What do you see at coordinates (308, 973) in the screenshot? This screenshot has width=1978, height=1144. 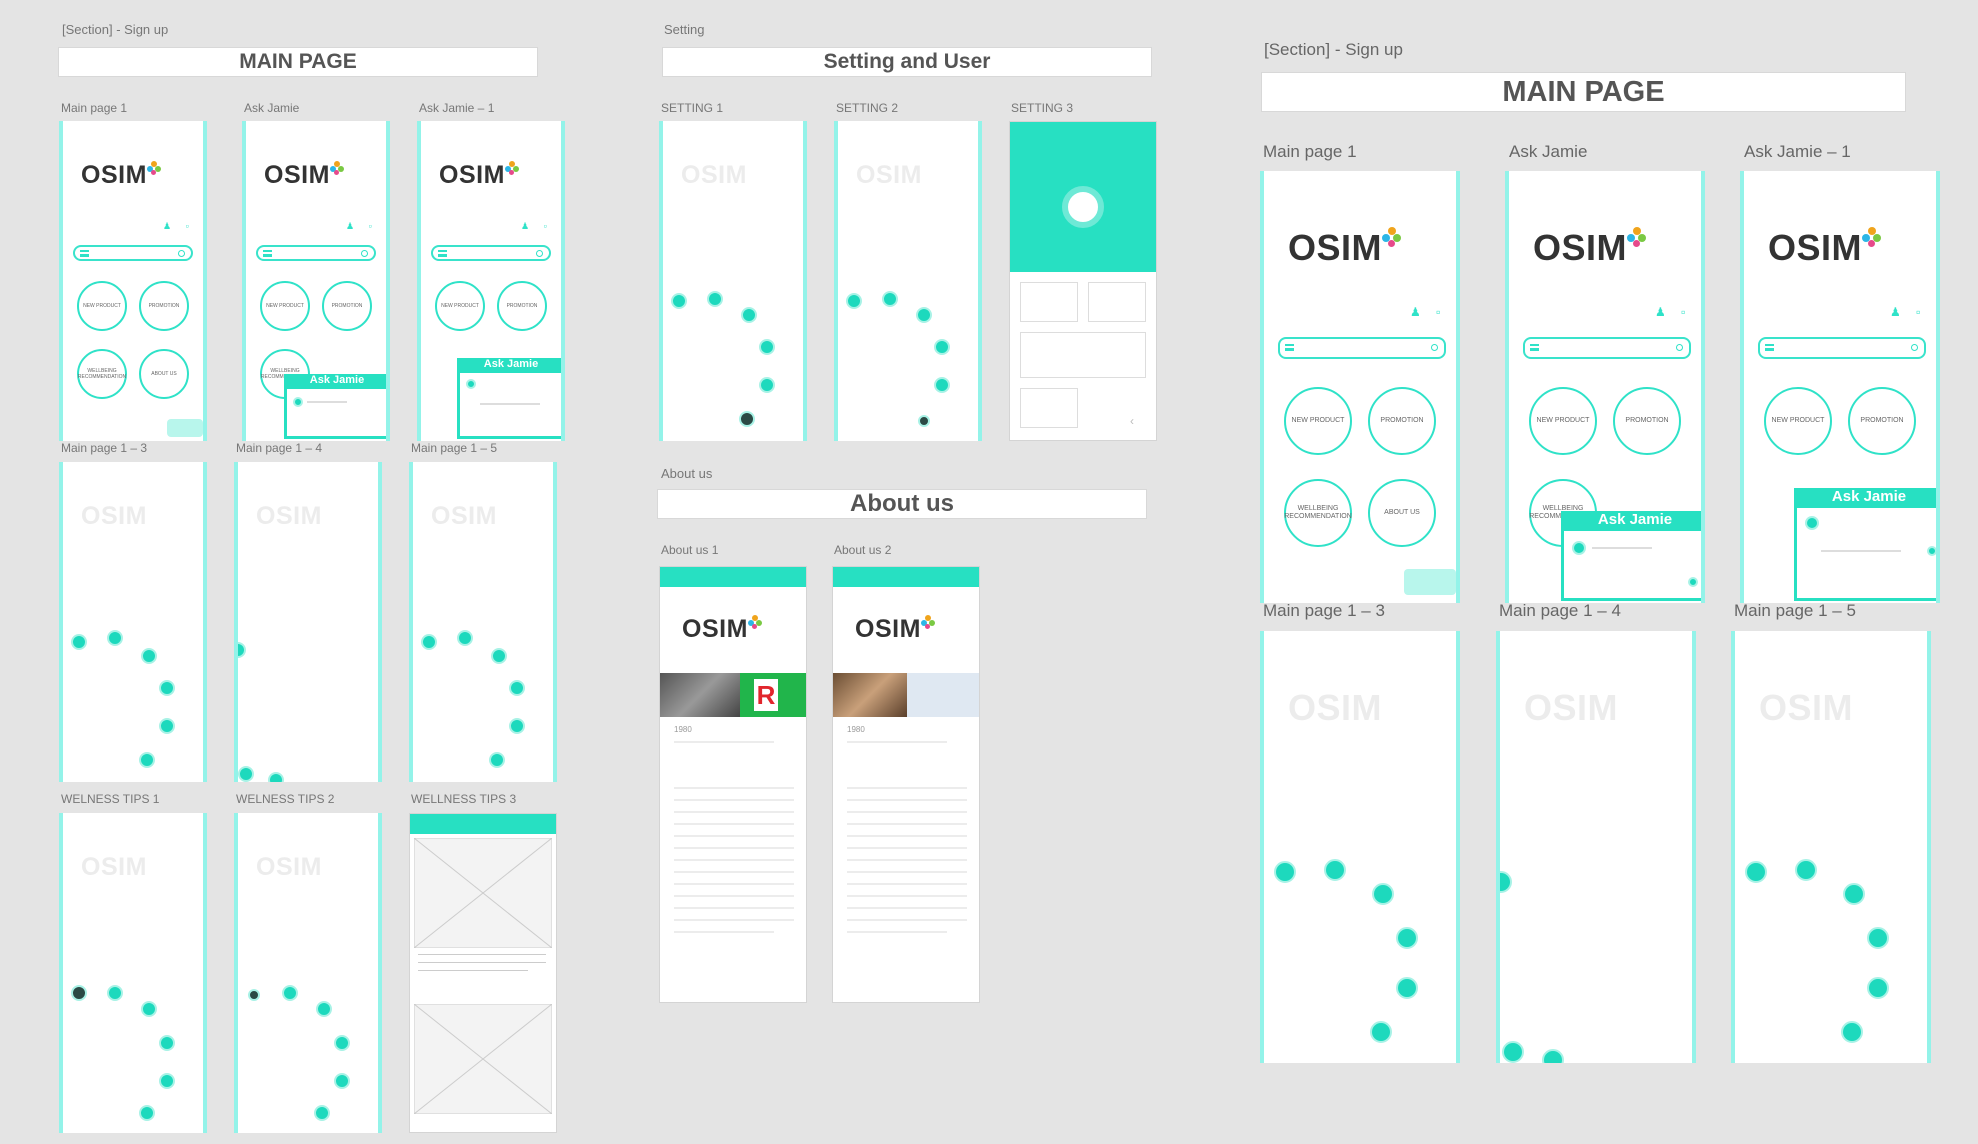 I see `frame-welness-tips-2: OSIM` at bounding box center [308, 973].